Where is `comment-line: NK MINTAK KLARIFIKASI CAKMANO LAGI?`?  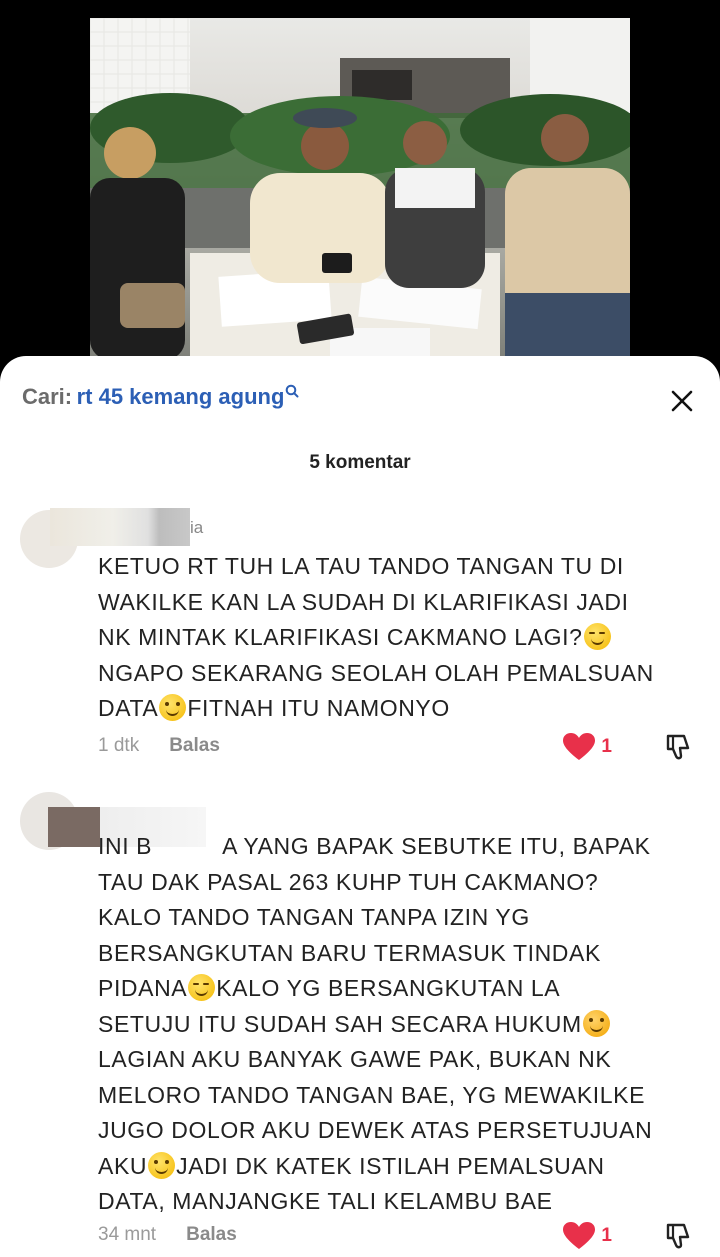 comment-line: NK MINTAK KLARIFIKASI CAKMANO LAGI? is located at coordinates (340, 637).